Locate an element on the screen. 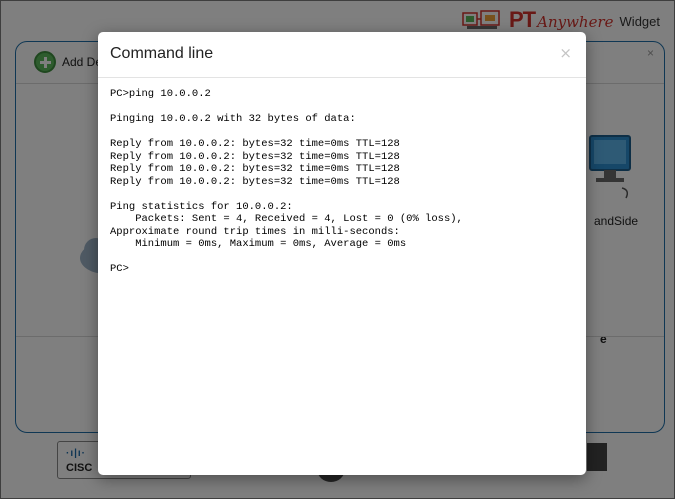 The image size is (675, 499). terminal-line: PC>ping 10.0.0.2 is located at coordinates (160, 94).